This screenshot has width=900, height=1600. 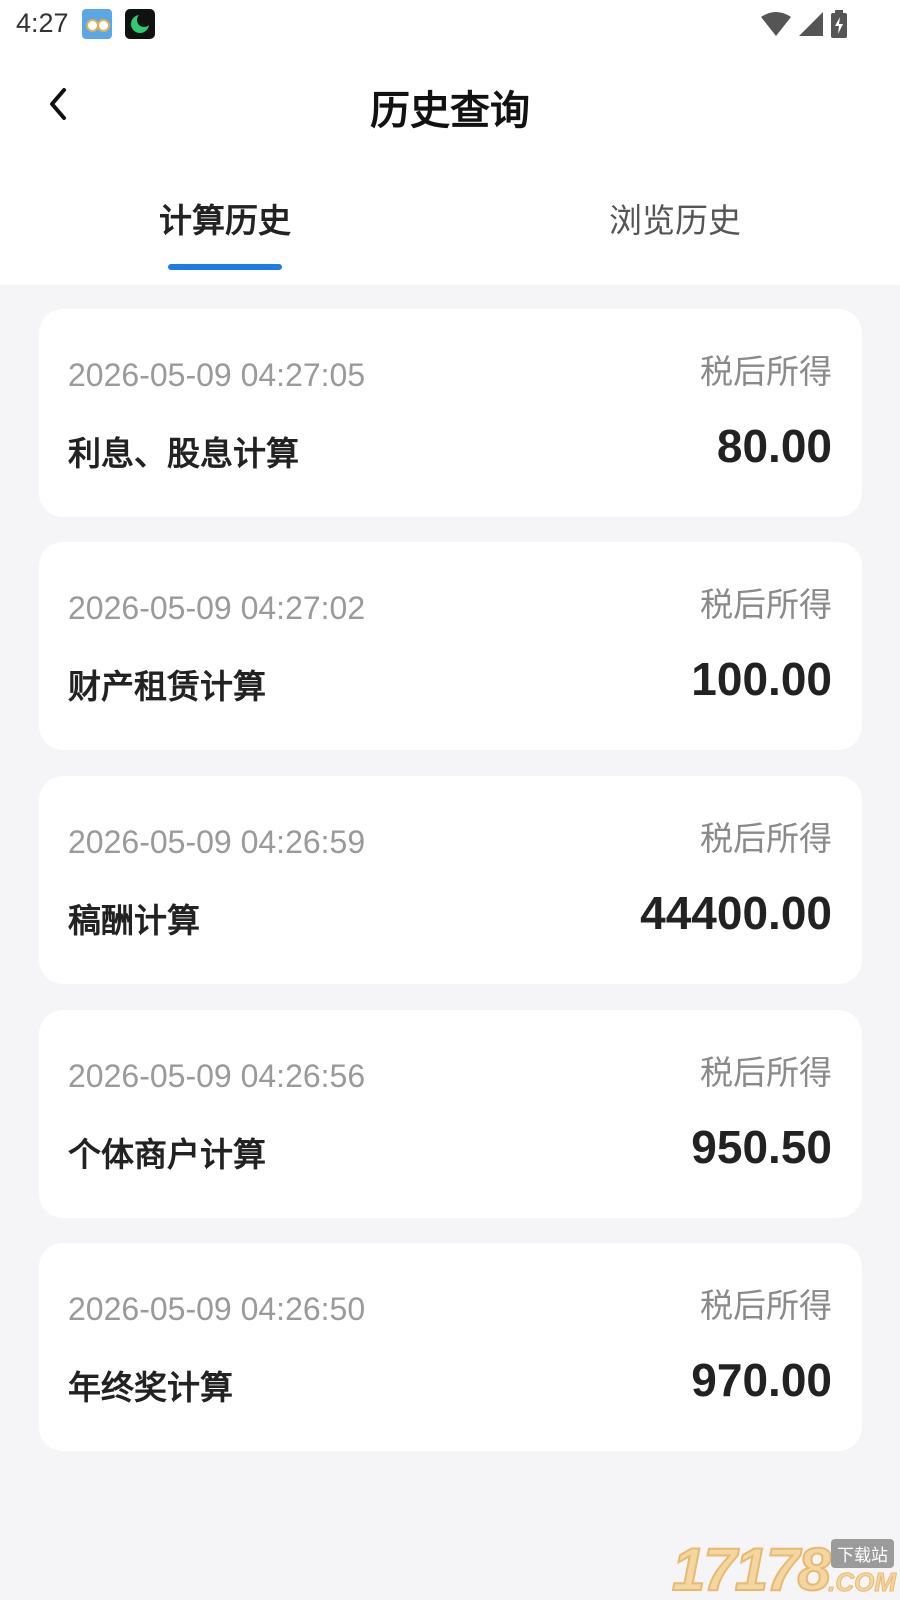 What do you see at coordinates (450, 646) in the screenshot?
I see `history-record-card: 2026-05-09 04:27:02 财产租赁计算 税后所得 100.00` at bounding box center [450, 646].